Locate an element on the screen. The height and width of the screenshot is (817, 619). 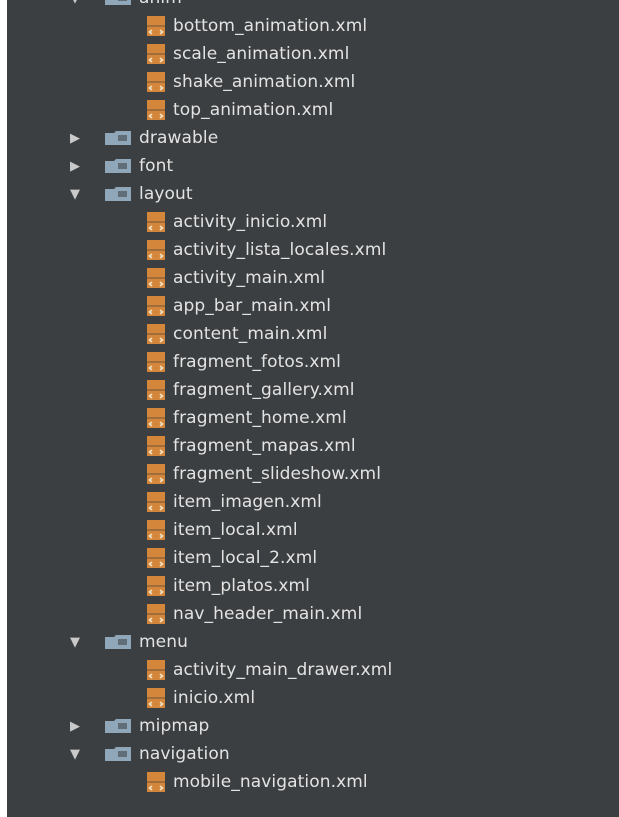
file-item: fragment_gallery.xml is located at coordinates (313, 390).